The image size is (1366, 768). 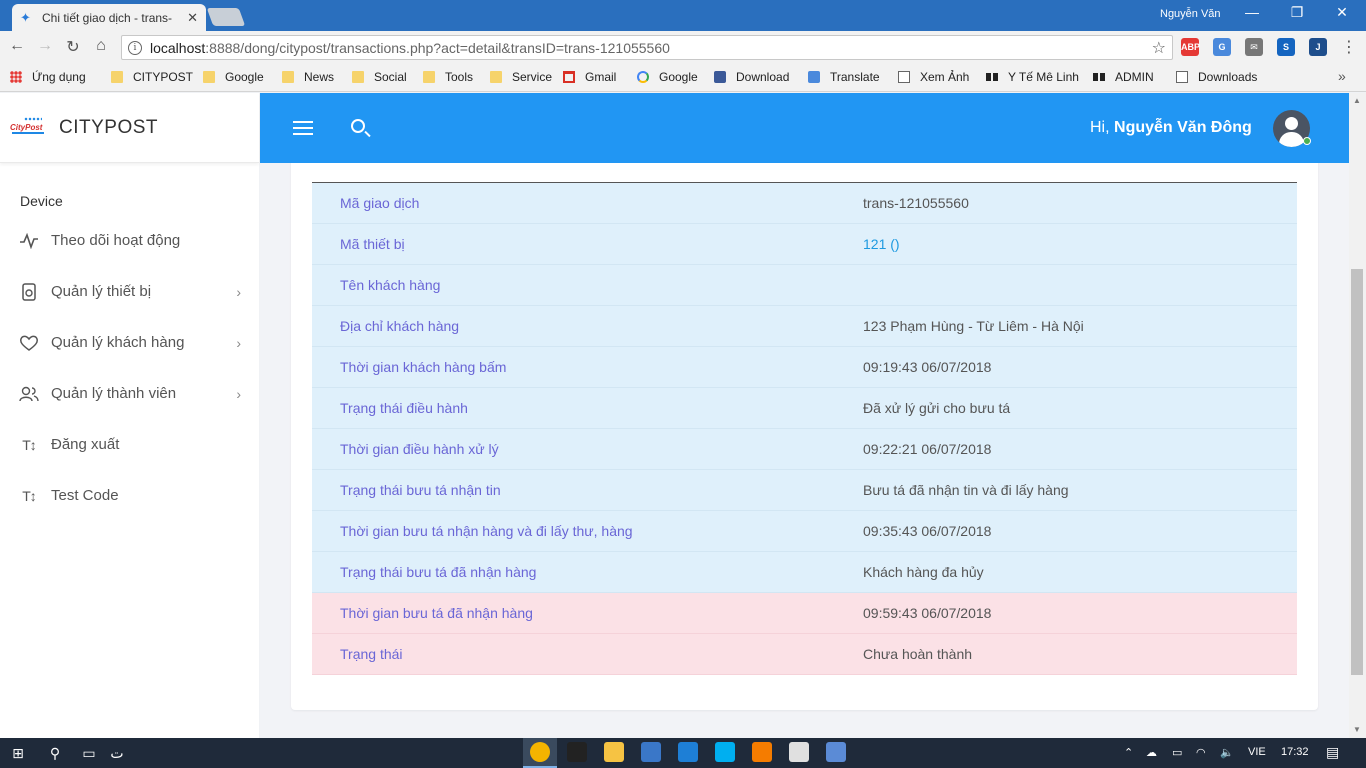 I want to click on bookmark-label: Xem Ảnh, so click(x=945, y=77).